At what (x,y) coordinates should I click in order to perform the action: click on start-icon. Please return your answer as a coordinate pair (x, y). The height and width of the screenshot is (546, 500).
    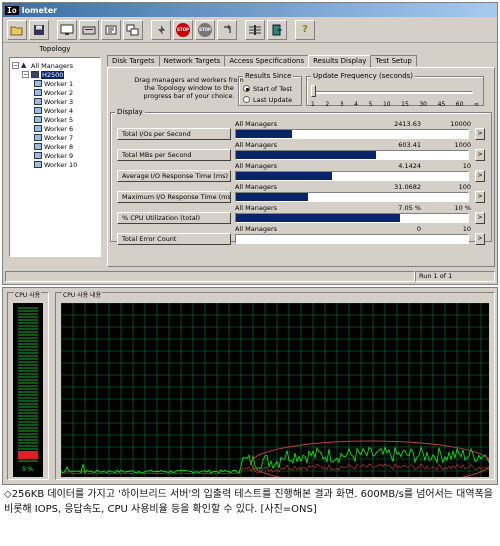
    Looking at the image, I should click on (161, 29).